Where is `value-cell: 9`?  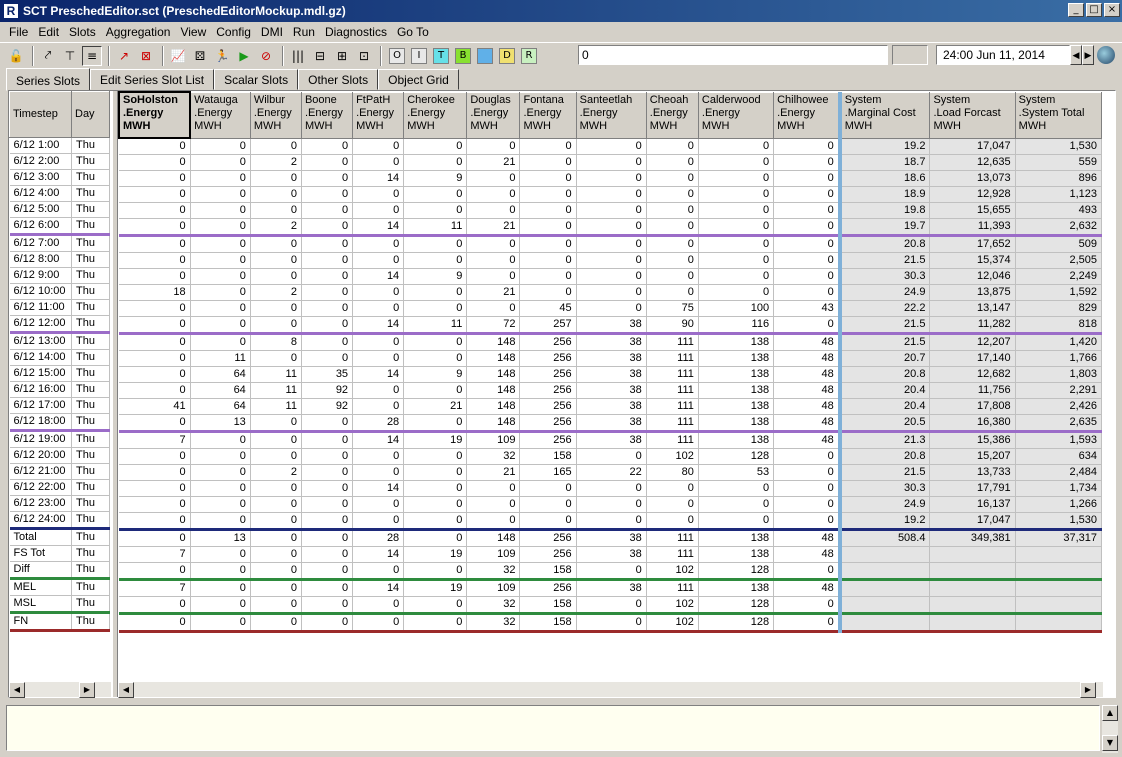 value-cell: 9 is located at coordinates (435, 276).